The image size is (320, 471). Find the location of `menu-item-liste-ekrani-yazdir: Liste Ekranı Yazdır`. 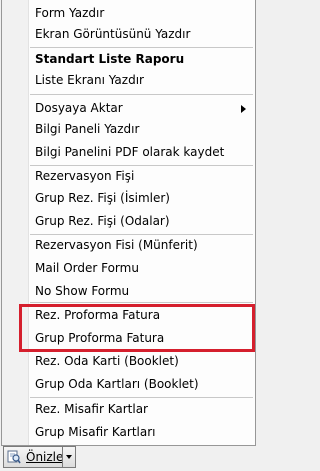

menu-item-liste-ekrani-yazdir: Liste Ekranı Yazdır is located at coordinates (128, 80).